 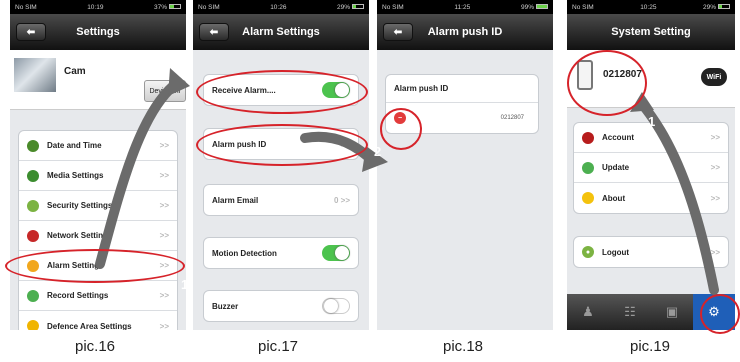 I want to click on nav-title: Alarm push ID, so click(x=465, y=32).